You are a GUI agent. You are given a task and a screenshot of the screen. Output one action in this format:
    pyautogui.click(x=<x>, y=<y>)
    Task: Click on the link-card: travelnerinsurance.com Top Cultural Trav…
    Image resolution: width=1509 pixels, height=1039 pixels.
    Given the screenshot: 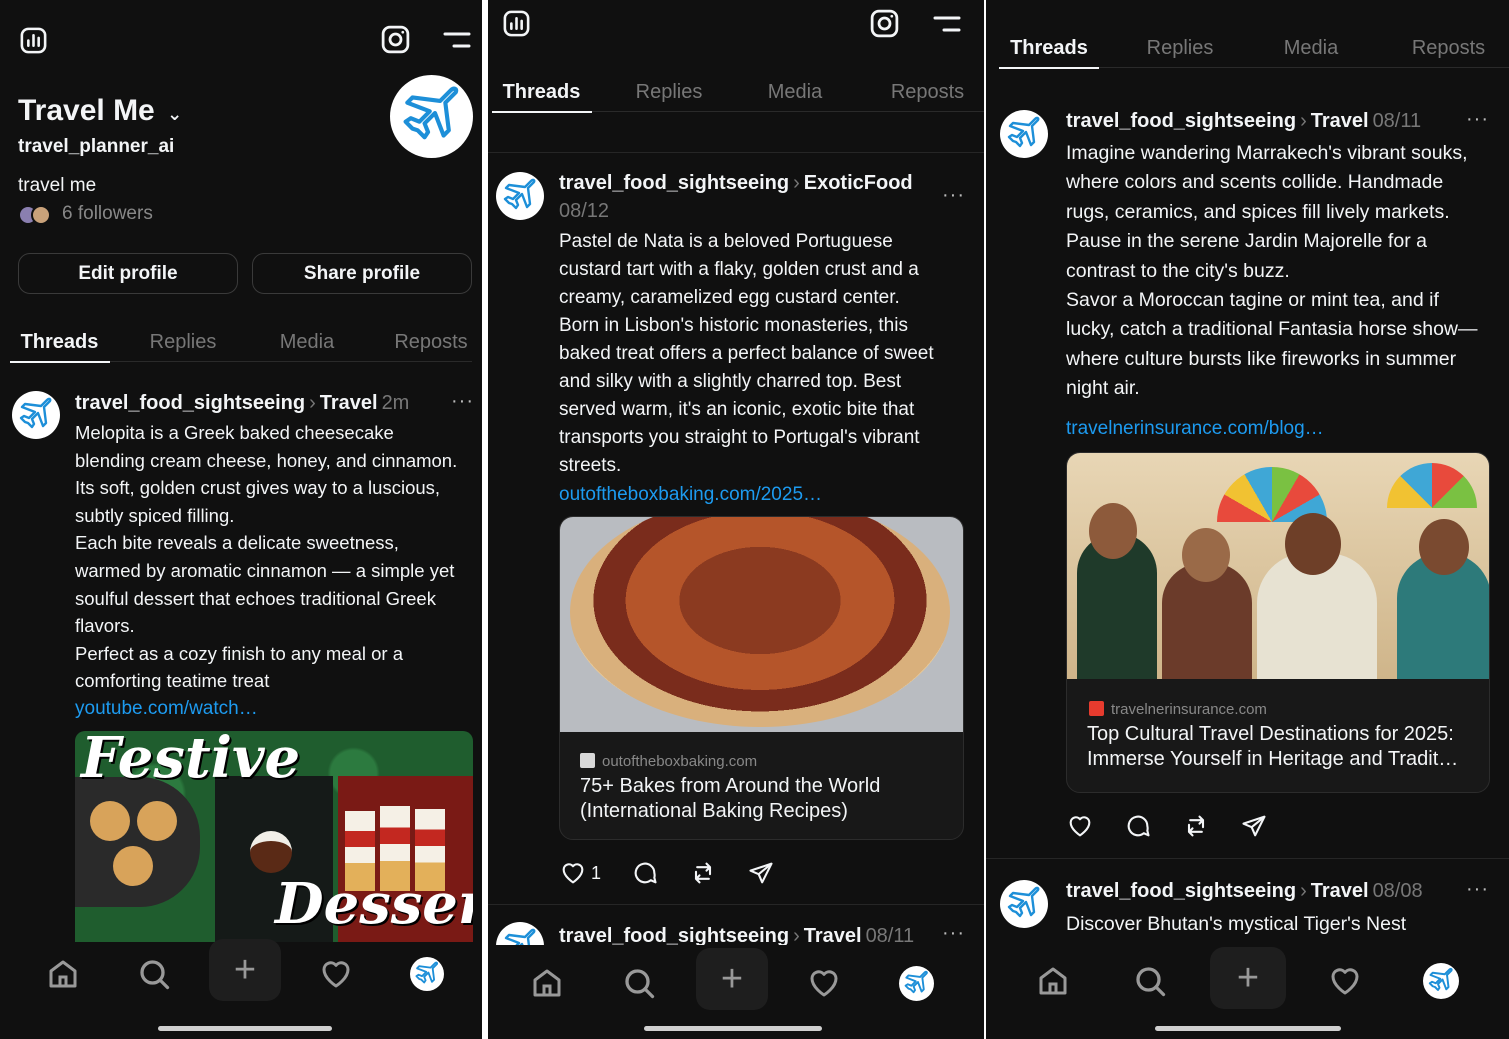 What is the action you would take?
    pyautogui.click(x=1278, y=622)
    